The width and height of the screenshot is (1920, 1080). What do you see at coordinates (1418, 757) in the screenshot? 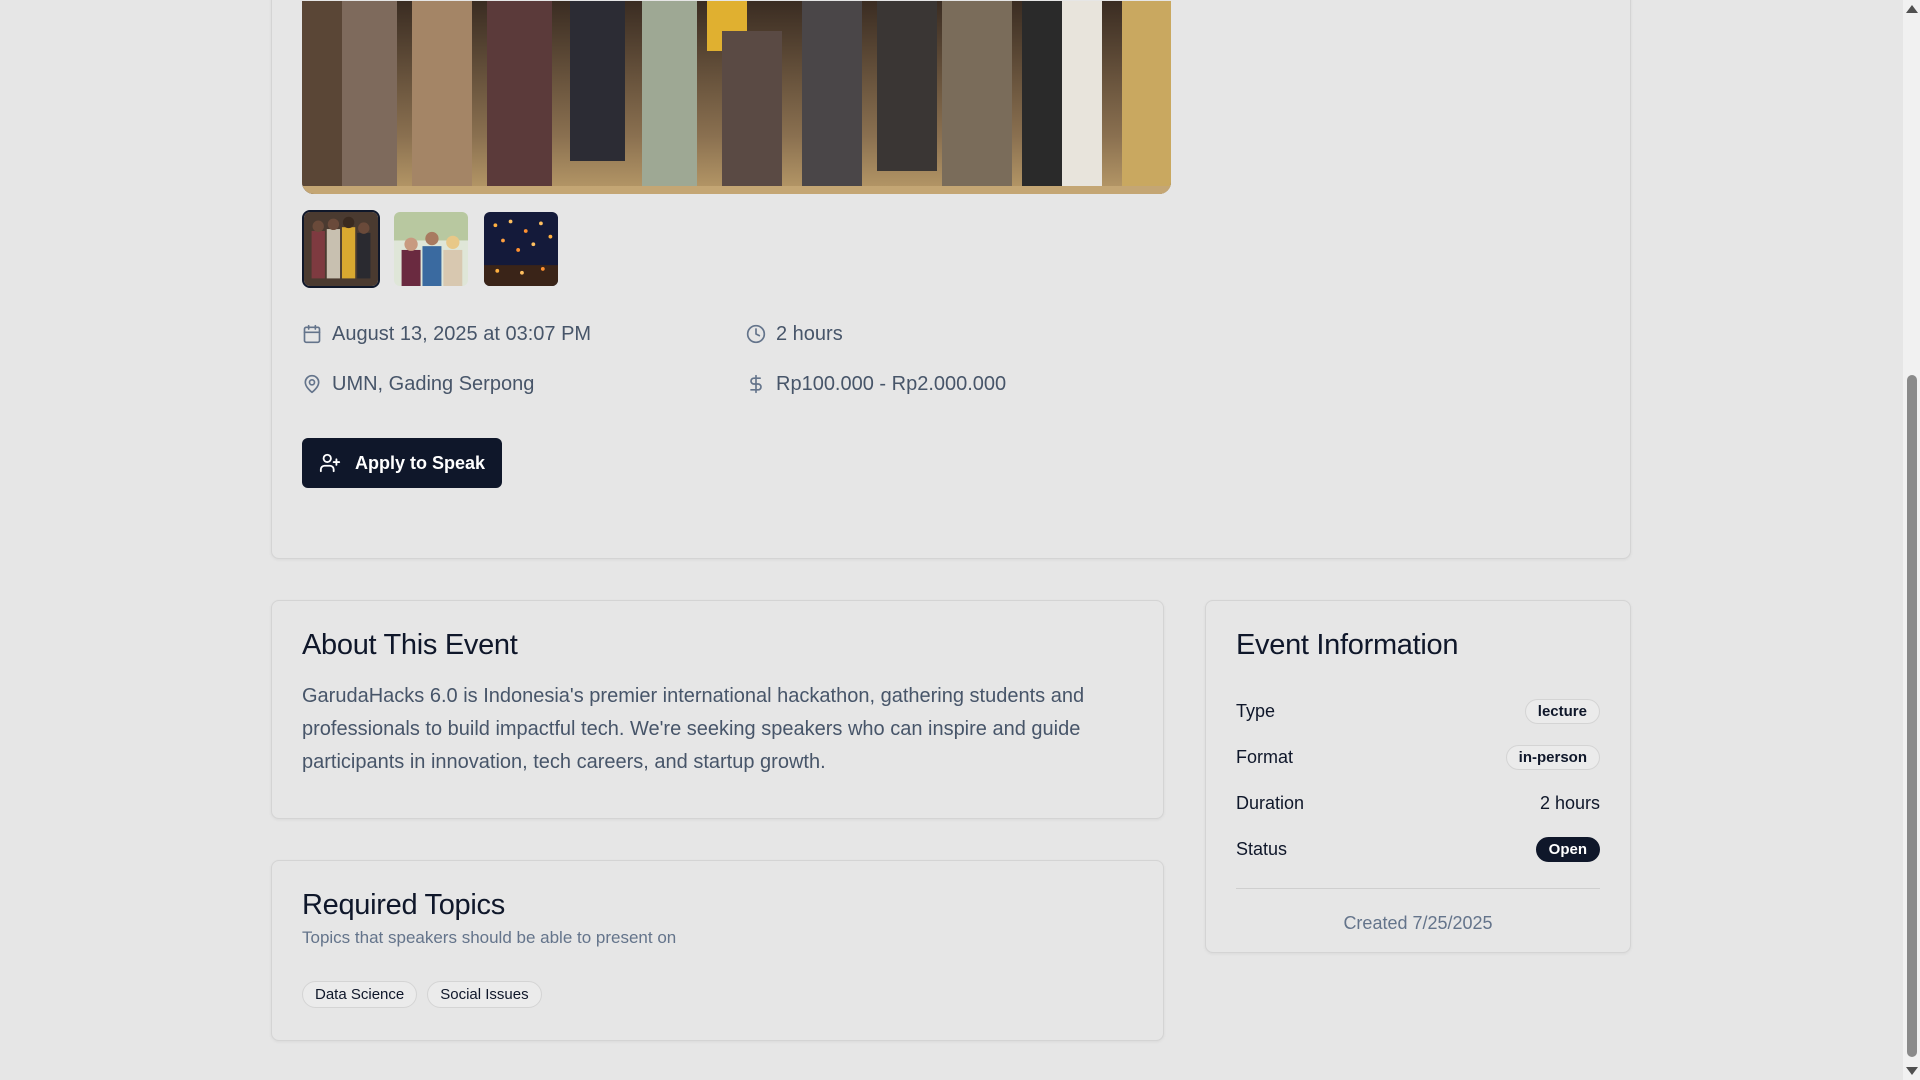
I see `info-row-format: Format in-person` at bounding box center [1418, 757].